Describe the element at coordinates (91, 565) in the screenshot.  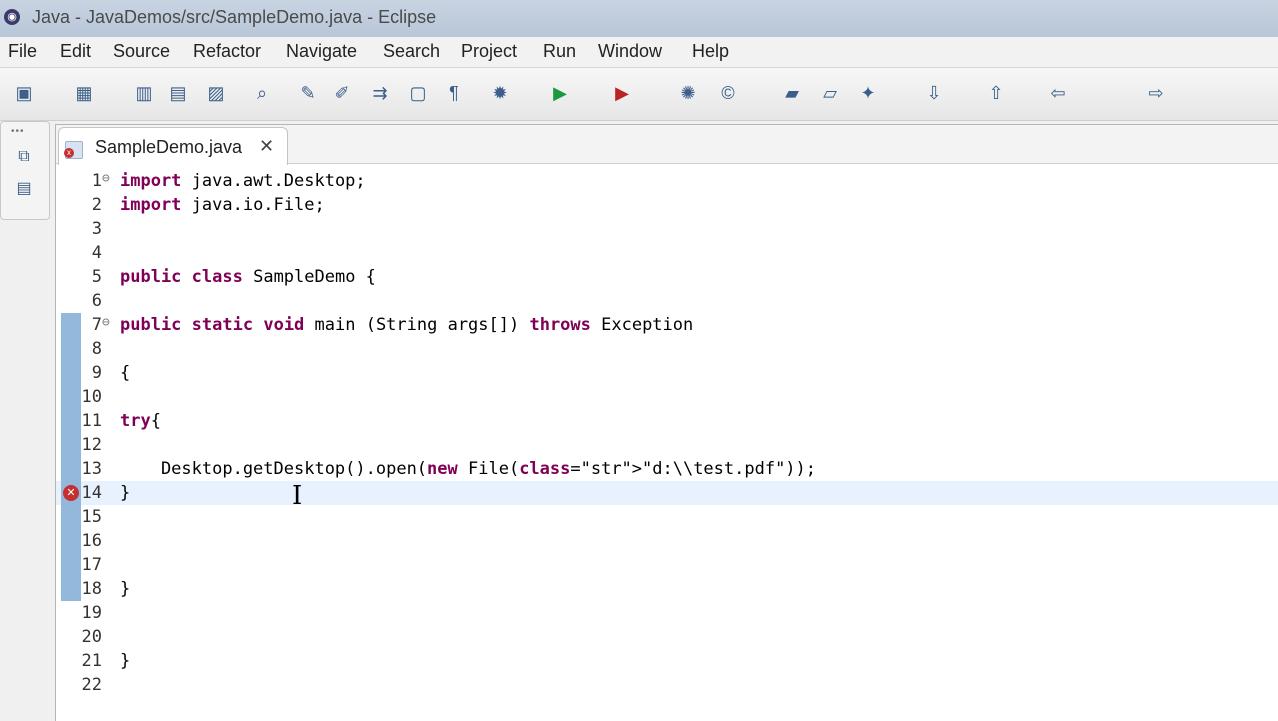
I see `line-number: 17` at that location.